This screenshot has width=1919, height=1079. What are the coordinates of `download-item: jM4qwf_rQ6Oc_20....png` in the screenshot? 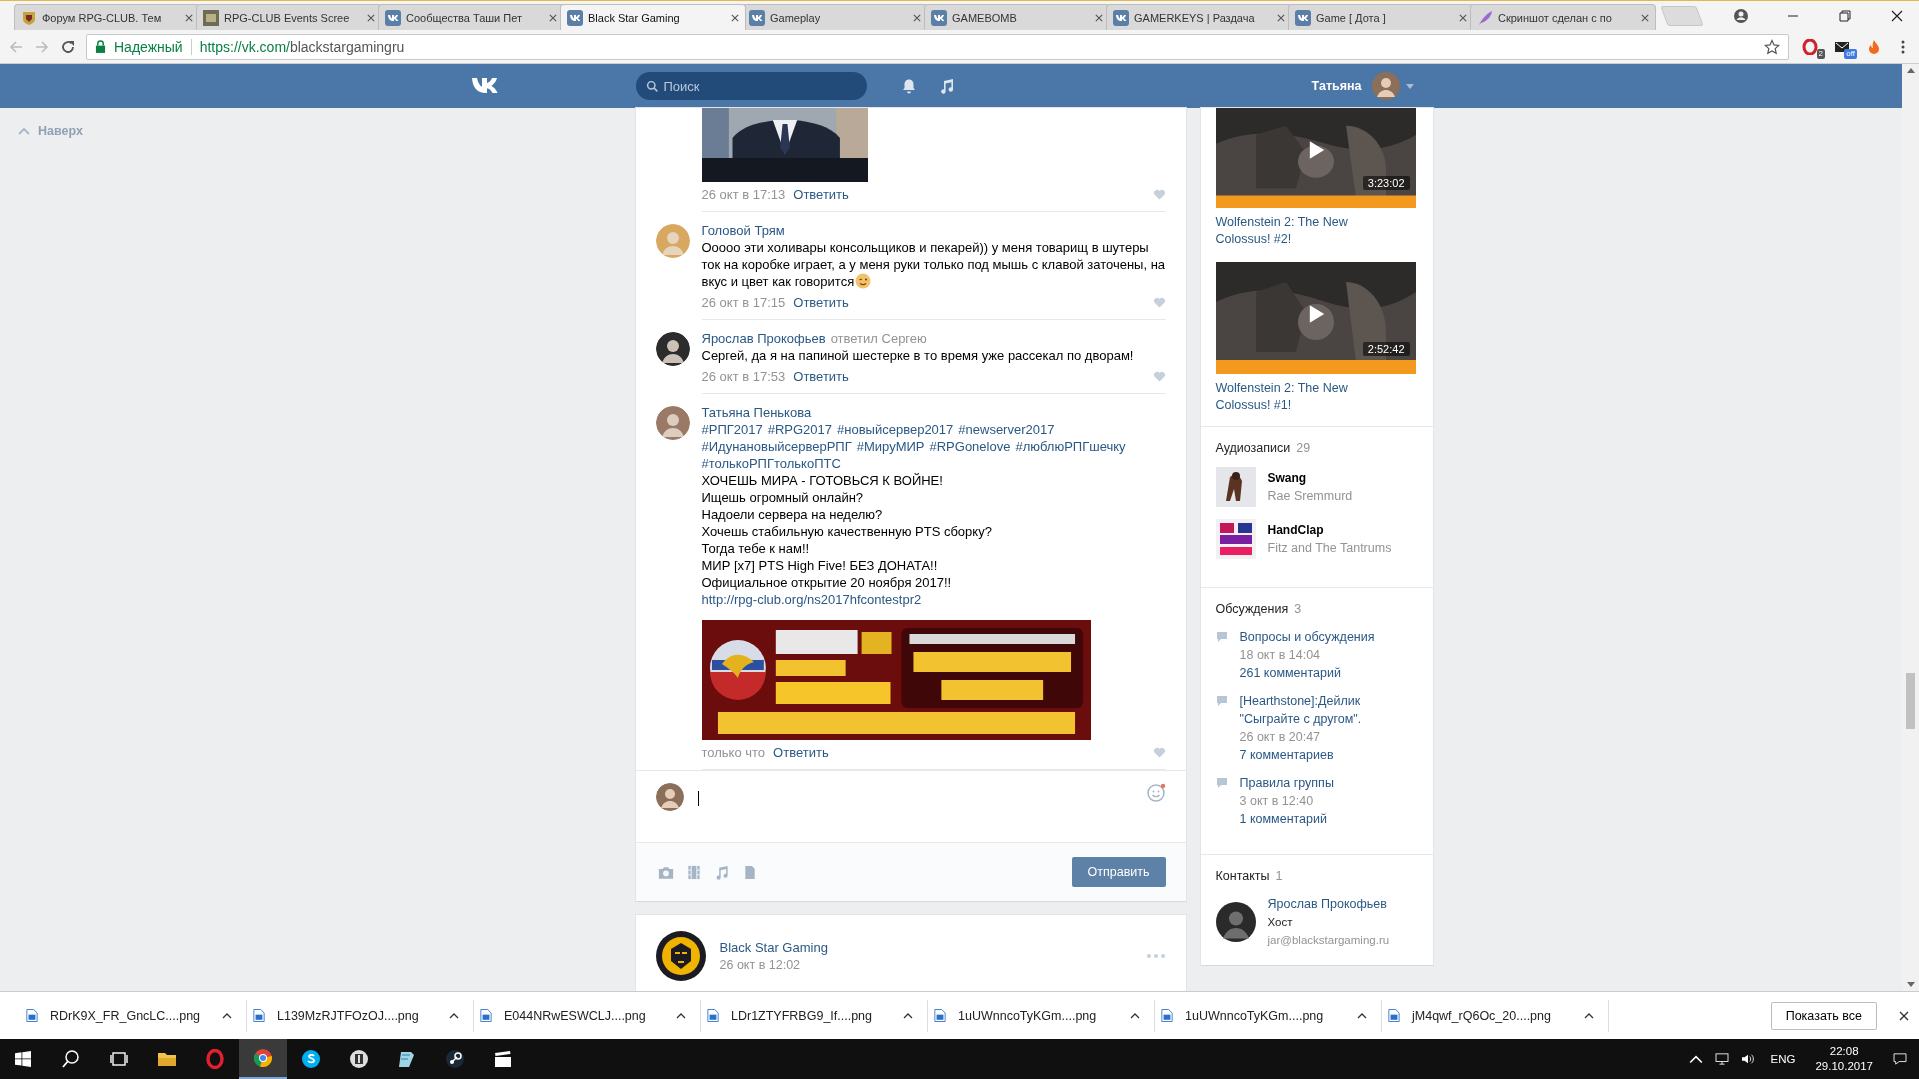 It's located at (1495, 1015).